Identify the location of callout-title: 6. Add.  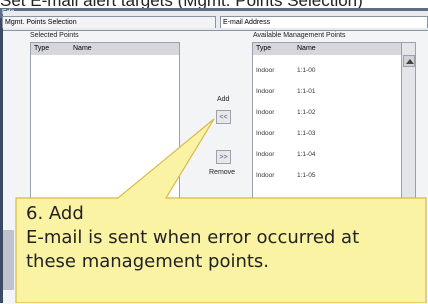
(55, 213).